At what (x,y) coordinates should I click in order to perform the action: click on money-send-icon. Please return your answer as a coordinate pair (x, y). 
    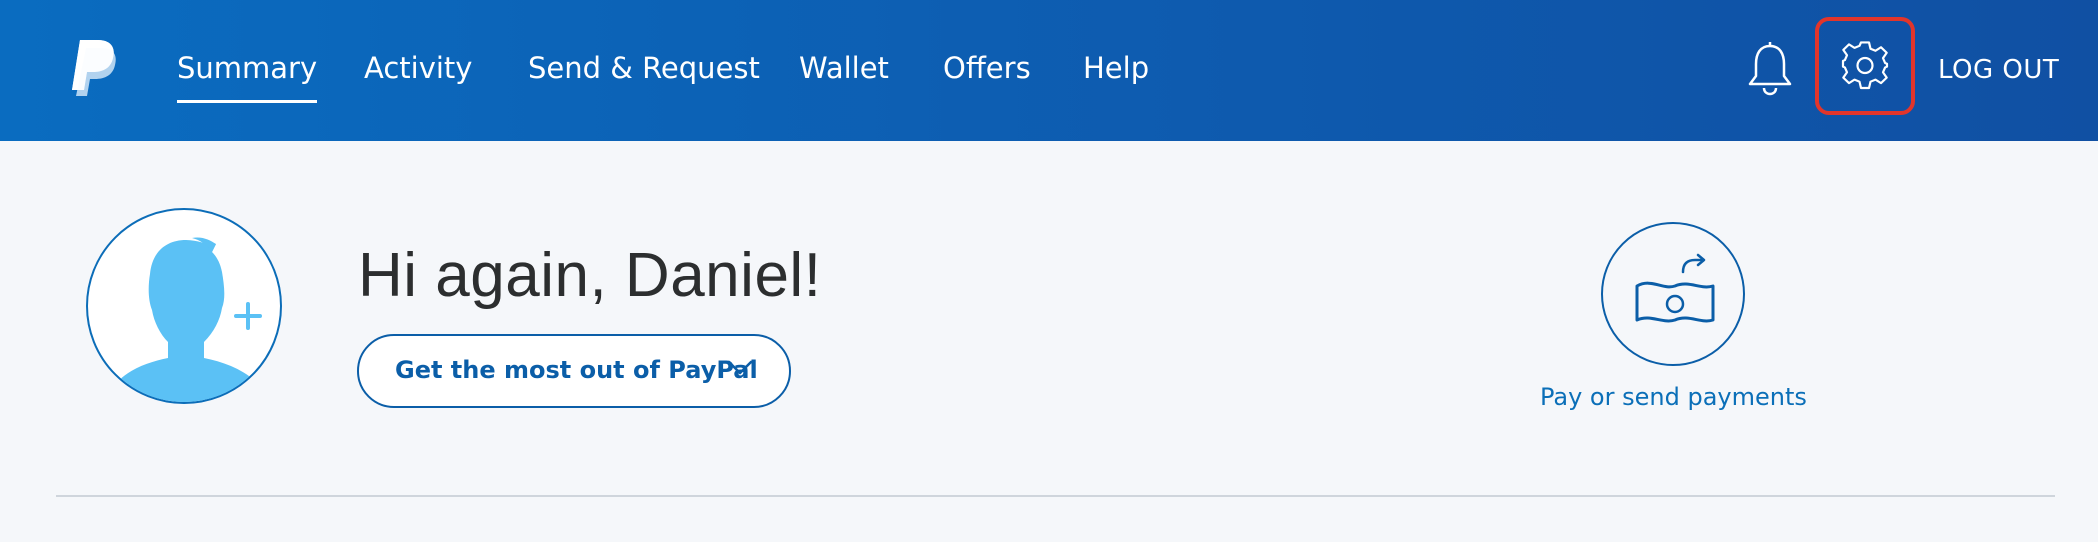
    Looking at the image, I should click on (1675, 288).